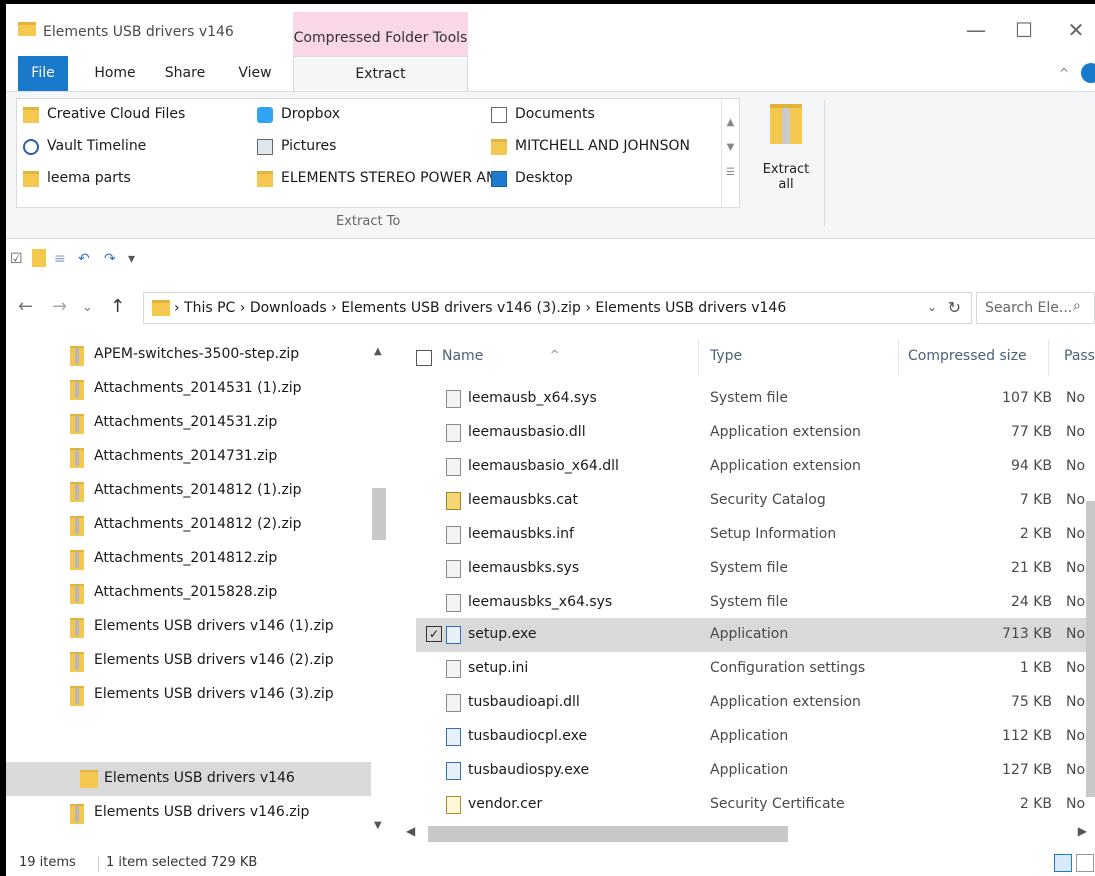  Describe the element at coordinates (1024, 32) in the screenshot. I see `maximize-button: ☐` at that location.